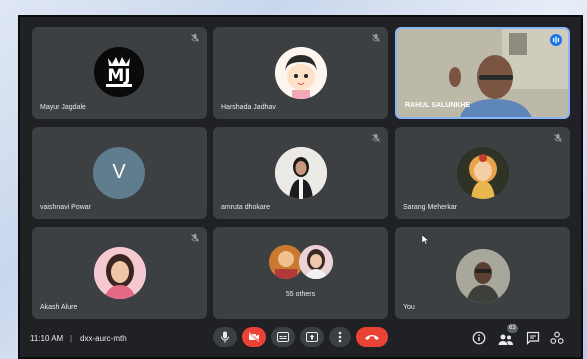  Describe the element at coordinates (103, 338) in the screenshot. I see `meeting-code: dxx-aurc-mth` at that location.